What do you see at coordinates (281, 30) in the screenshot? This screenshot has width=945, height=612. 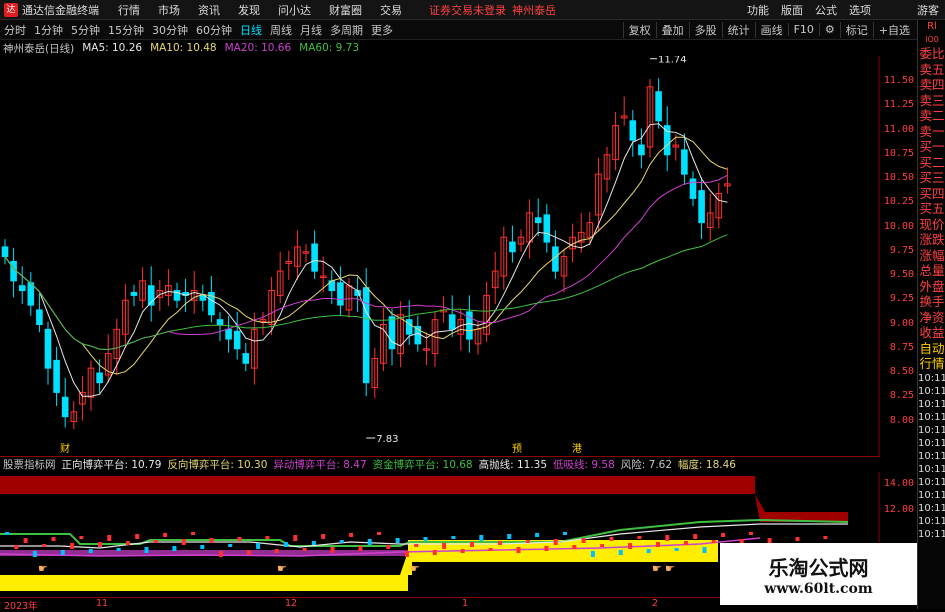 I see `period-weekly: 周线` at bounding box center [281, 30].